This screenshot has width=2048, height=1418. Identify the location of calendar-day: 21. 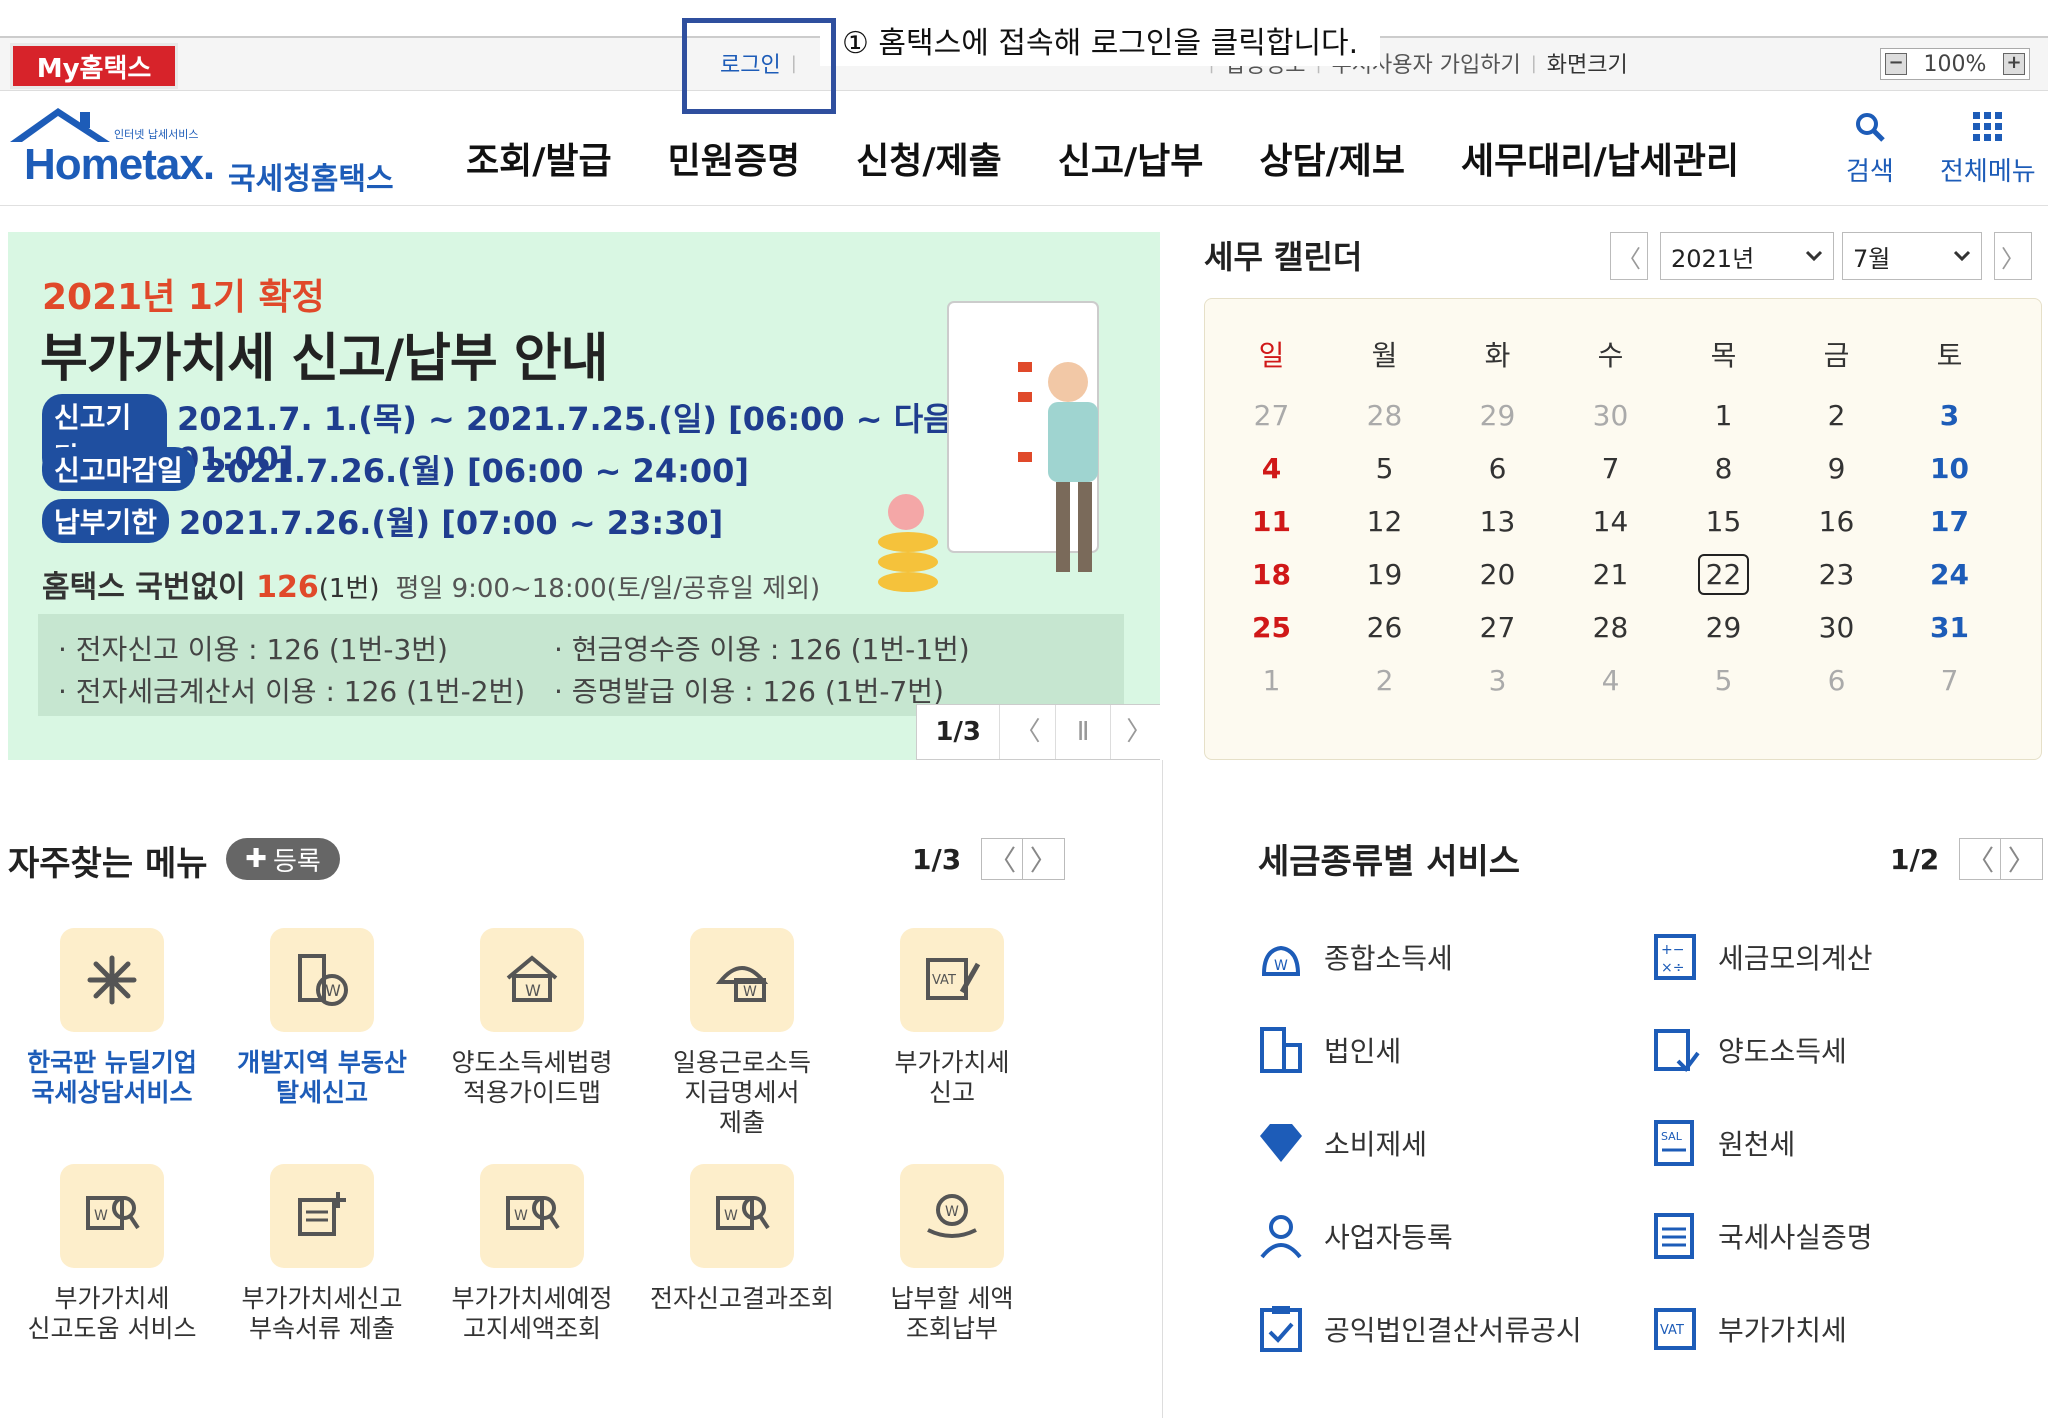
(1610, 574).